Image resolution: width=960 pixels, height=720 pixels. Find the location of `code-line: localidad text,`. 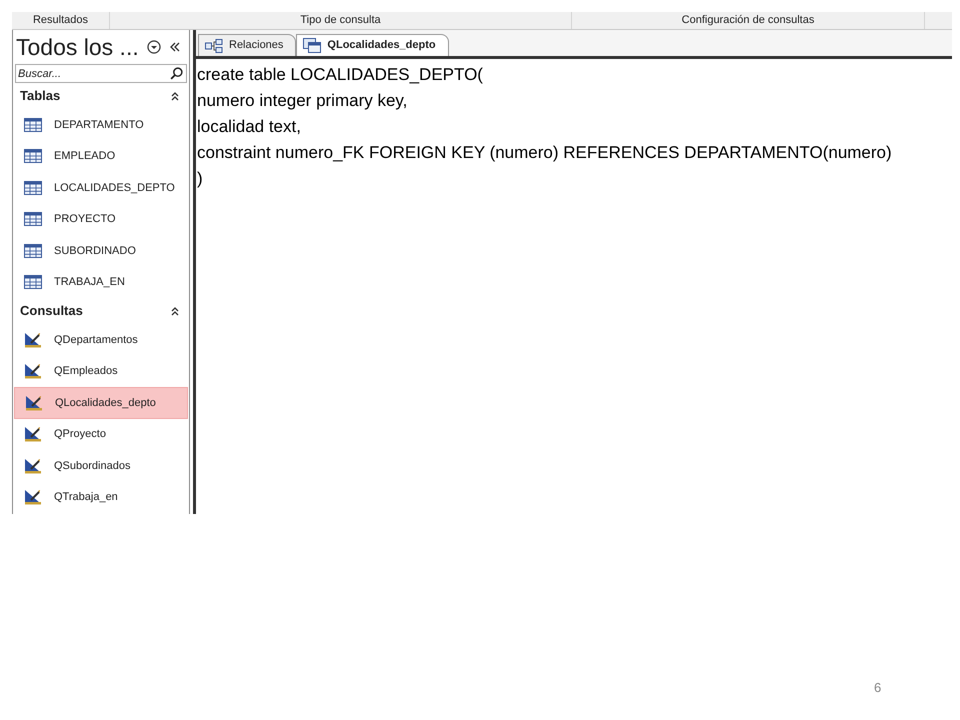

code-line: localidad text, is located at coordinates (249, 127).